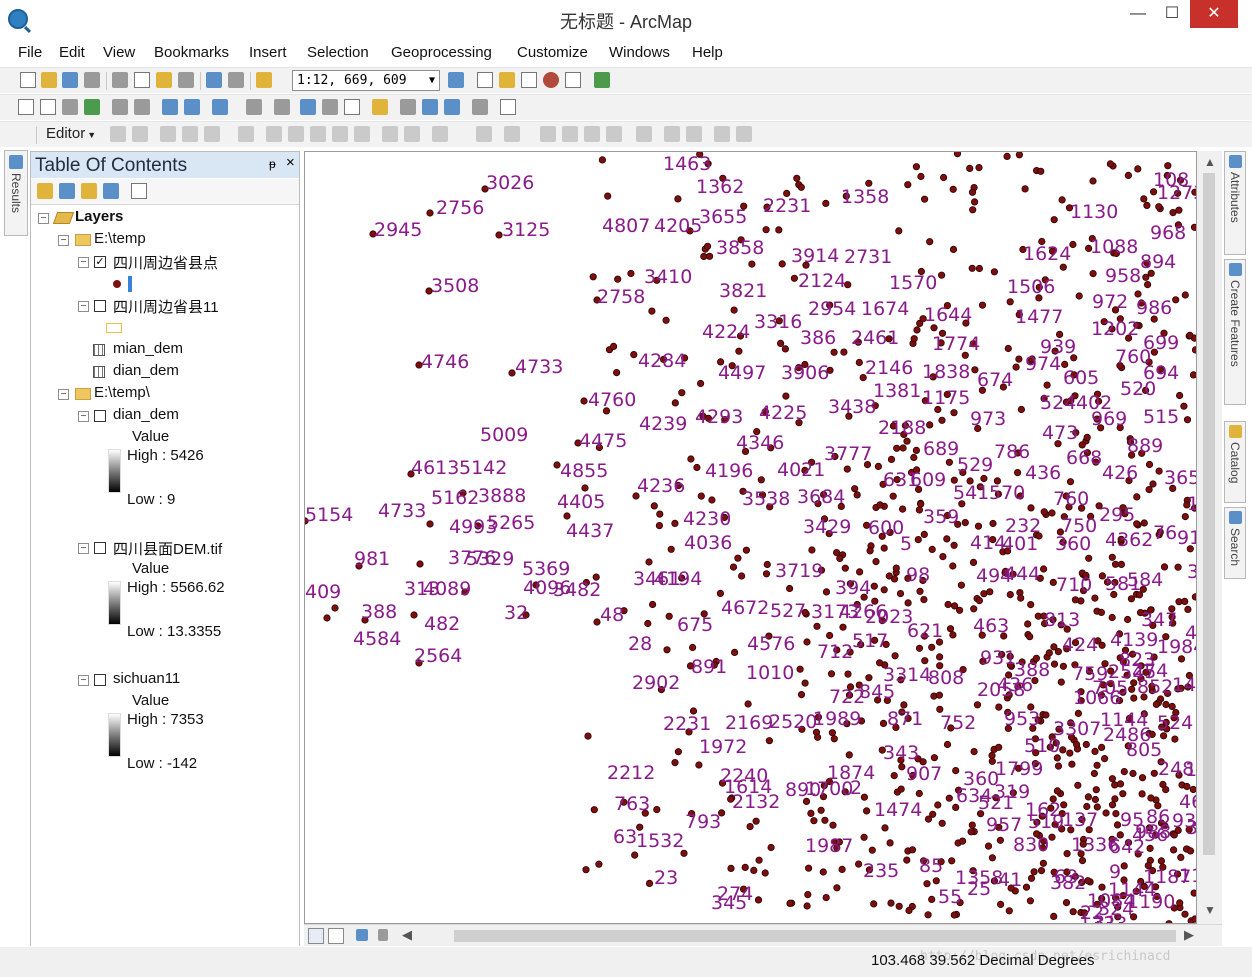 The height and width of the screenshot is (977, 1252). I want to click on toc-group-path: E:\temp\, so click(122, 392).